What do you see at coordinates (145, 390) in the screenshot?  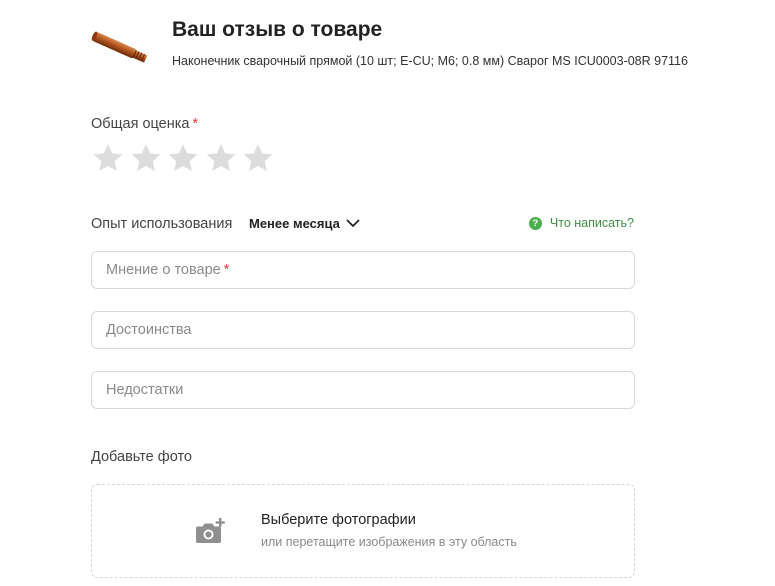 I see `cons-placeholder: Недостатки` at bounding box center [145, 390].